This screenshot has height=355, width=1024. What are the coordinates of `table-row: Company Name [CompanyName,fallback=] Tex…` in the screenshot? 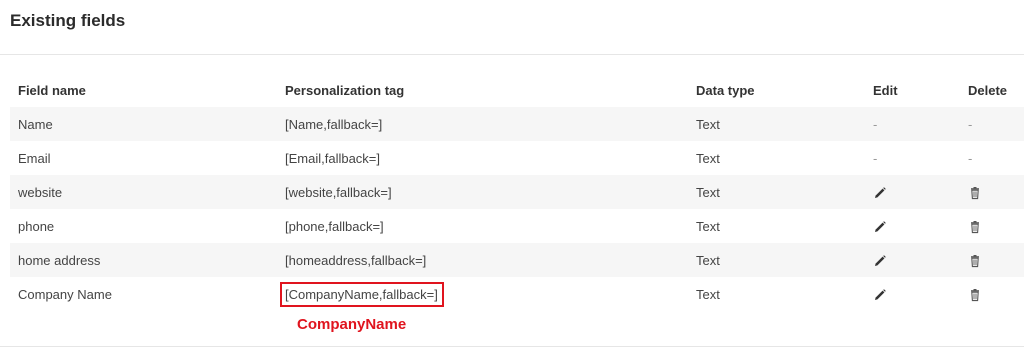 It's located at (517, 294).